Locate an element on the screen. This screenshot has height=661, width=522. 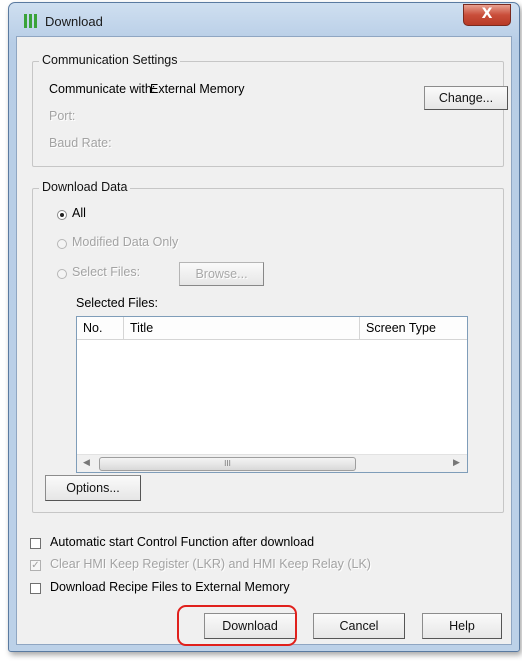
communicate-with-label: Communicate with: is located at coordinates (102, 89).